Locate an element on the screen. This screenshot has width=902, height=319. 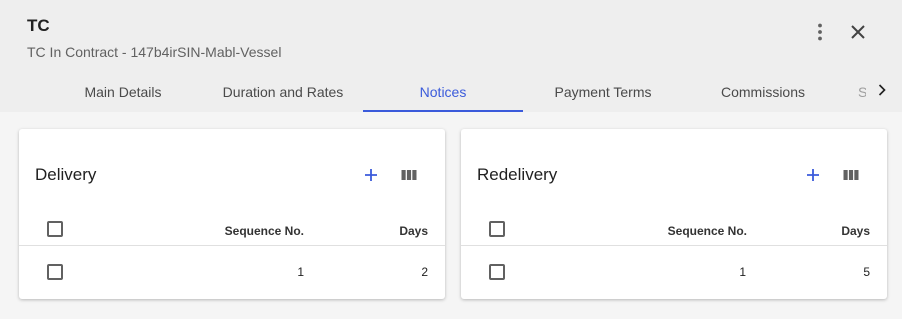
chevron-right-icon is located at coordinates (882, 90).